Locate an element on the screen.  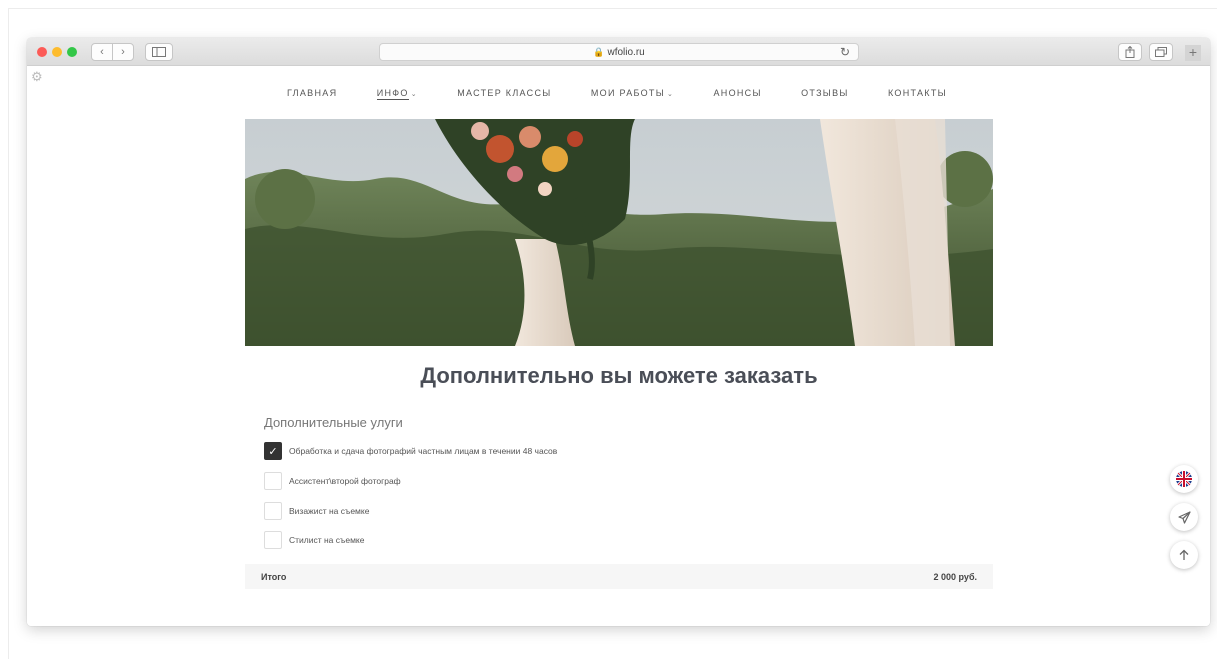
send-icon is located at coordinates (1184, 517).